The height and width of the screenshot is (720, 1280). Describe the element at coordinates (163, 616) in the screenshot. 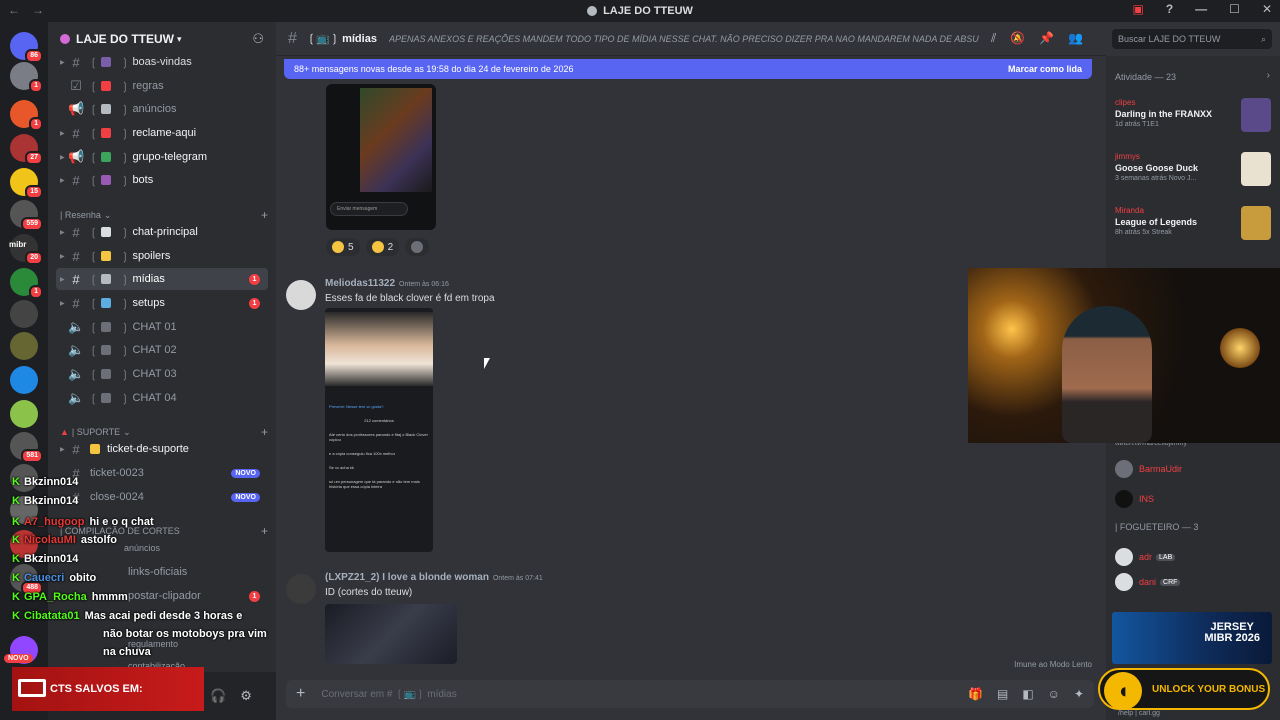

I see `chat-message: Mas acai pedi desde 3 horas e` at that location.